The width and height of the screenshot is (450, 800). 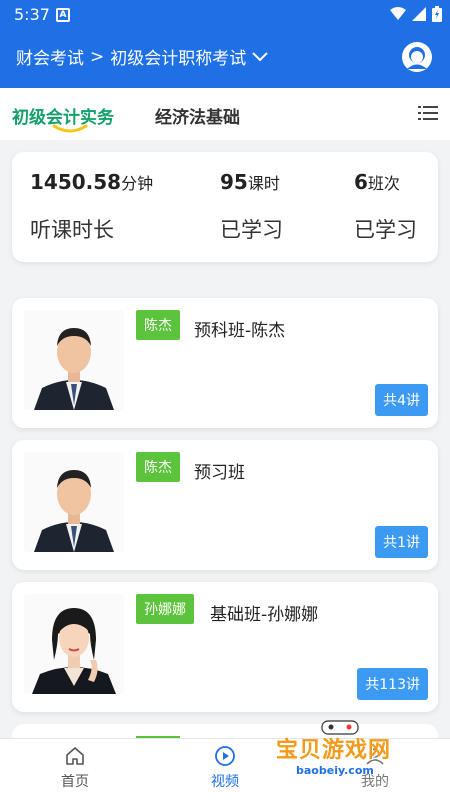 What do you see at coordinates (240, 331) in the screenshot?
I see `course-title: 预科班-陈杰` at bounding box center [240, 331].